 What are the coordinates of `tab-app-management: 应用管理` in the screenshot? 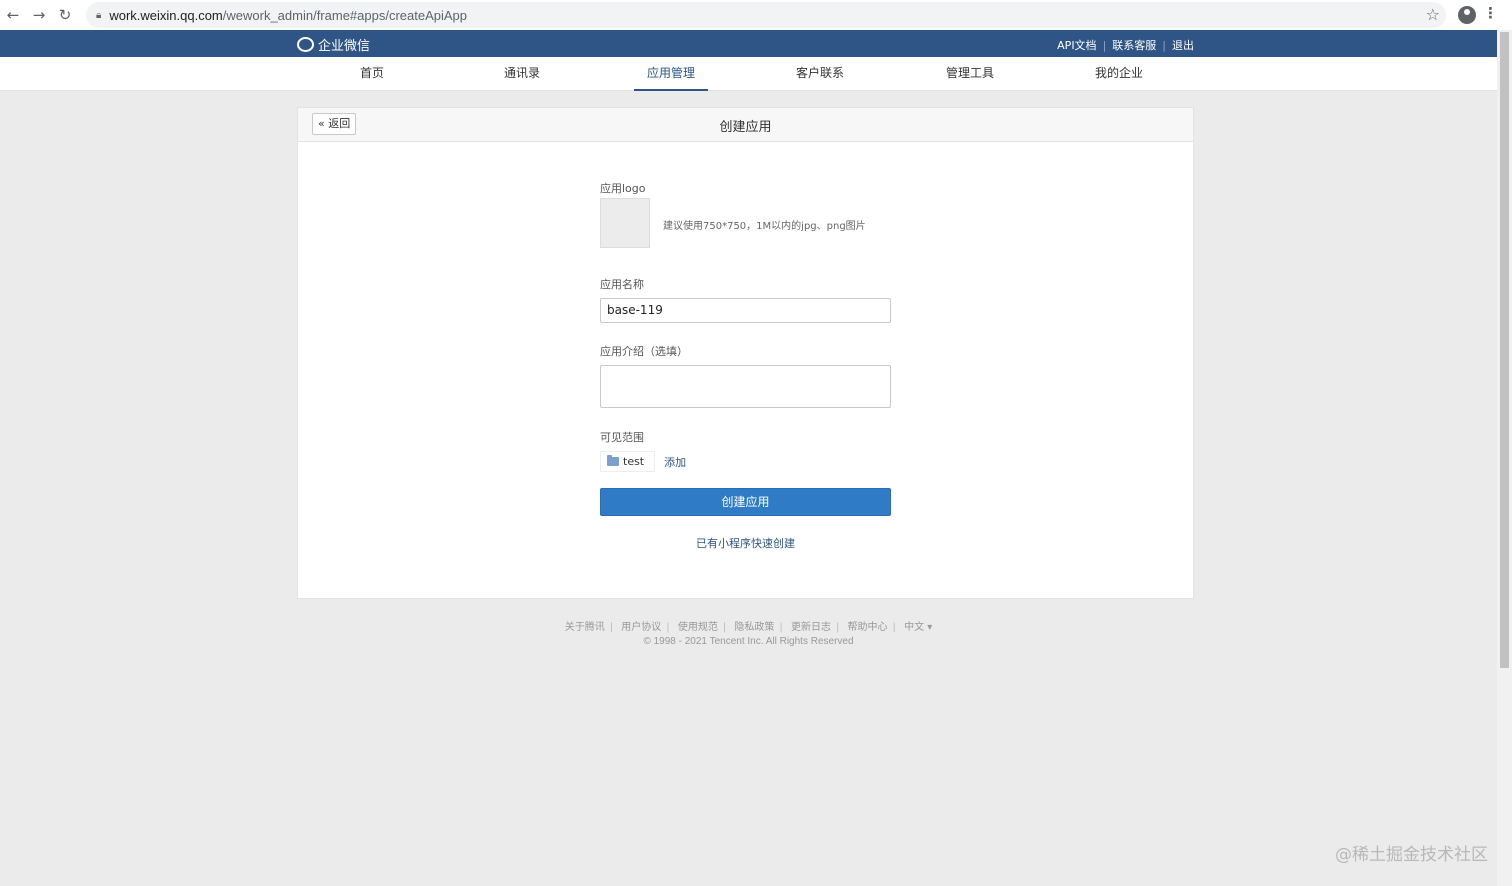 It's located at (671, 74).